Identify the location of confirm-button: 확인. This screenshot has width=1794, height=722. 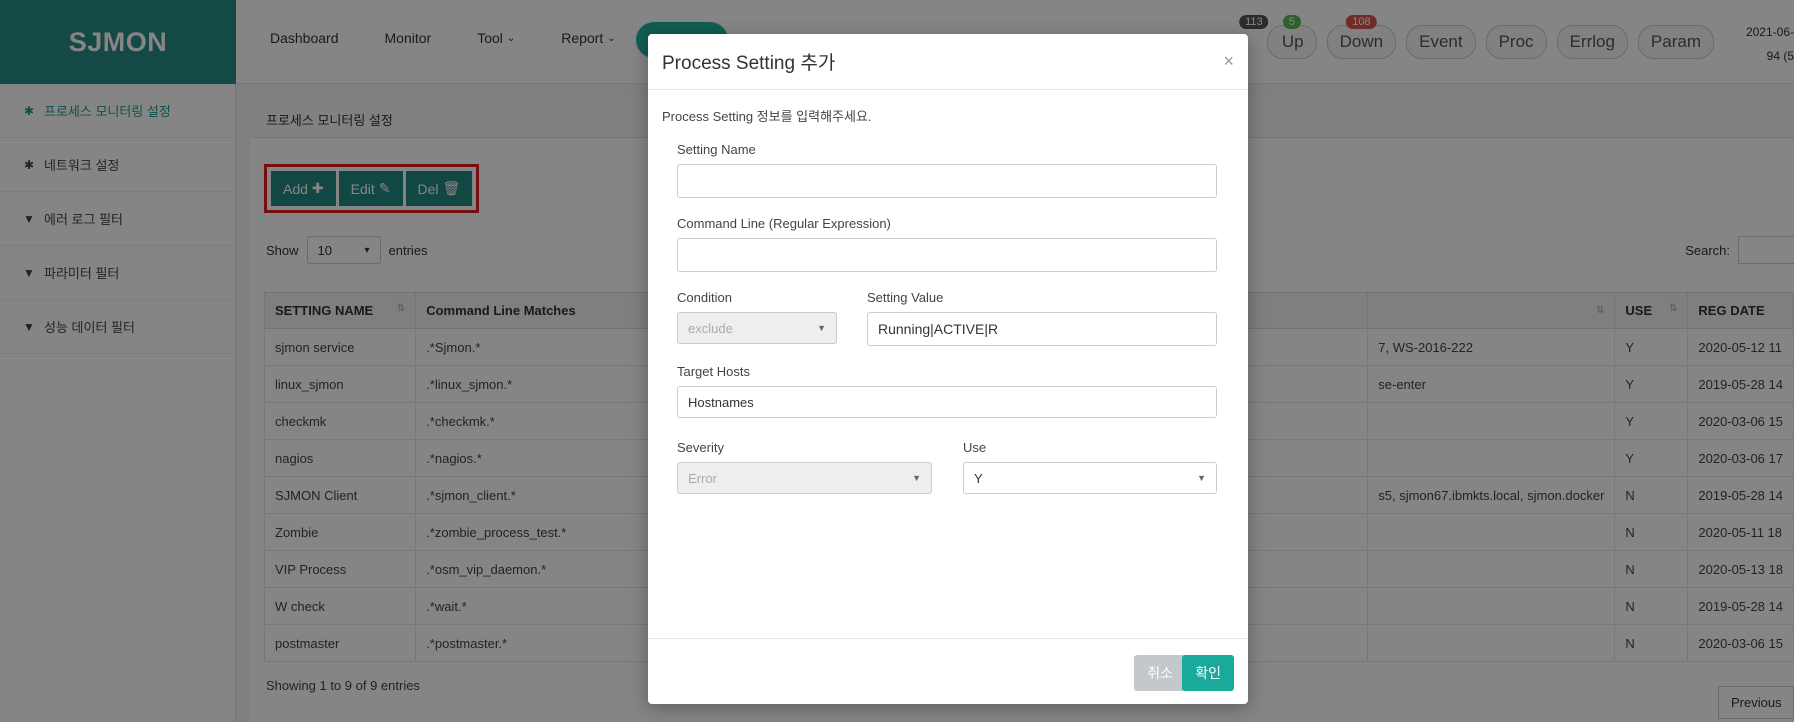
(1208, 673).